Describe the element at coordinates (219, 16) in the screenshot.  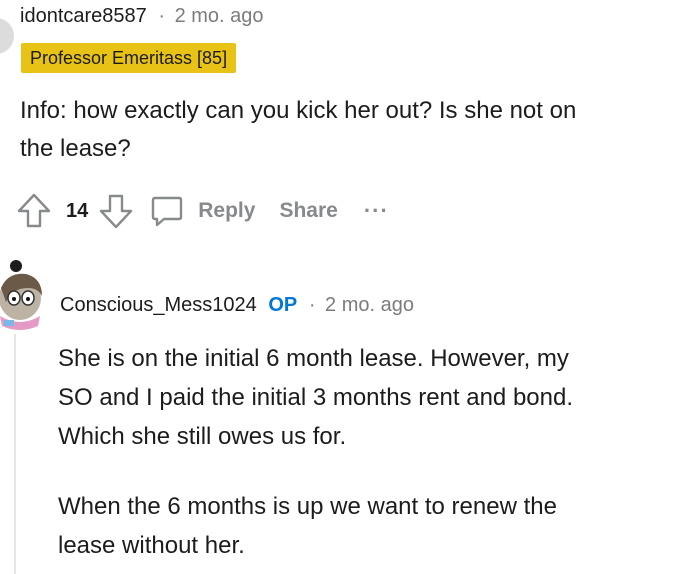
I see `comment-timestamp: 2 mo. ago` at that location.